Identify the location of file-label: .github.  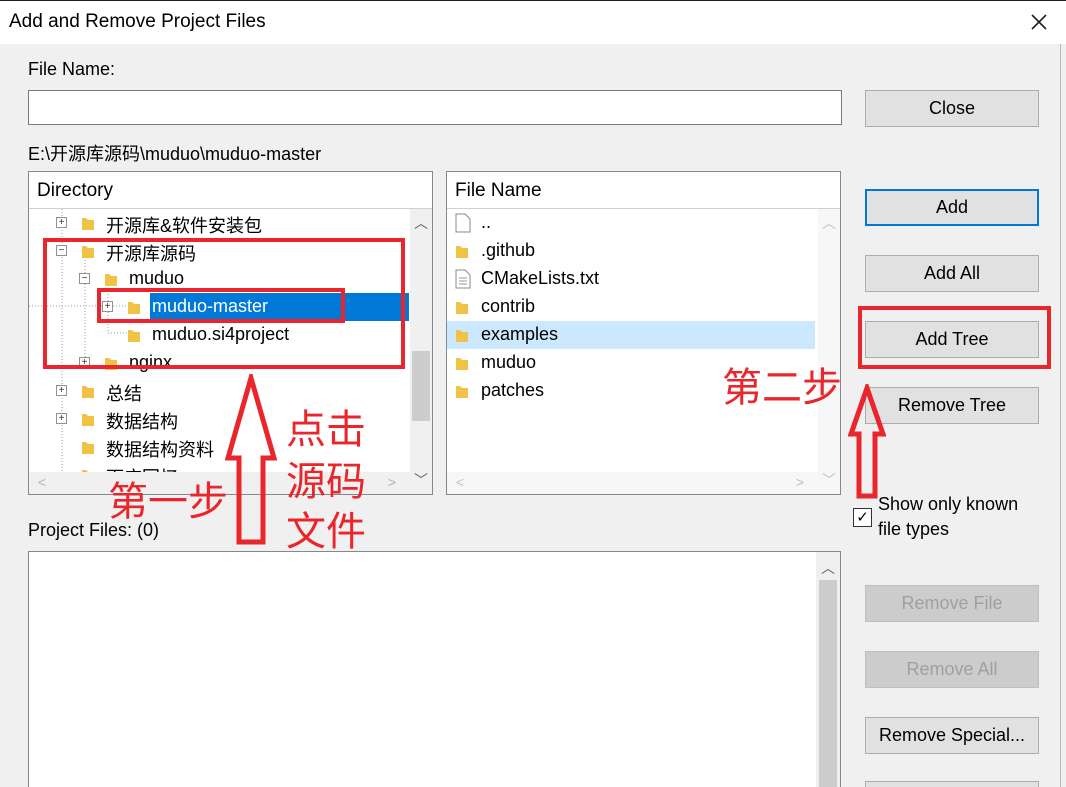
(508, 250).